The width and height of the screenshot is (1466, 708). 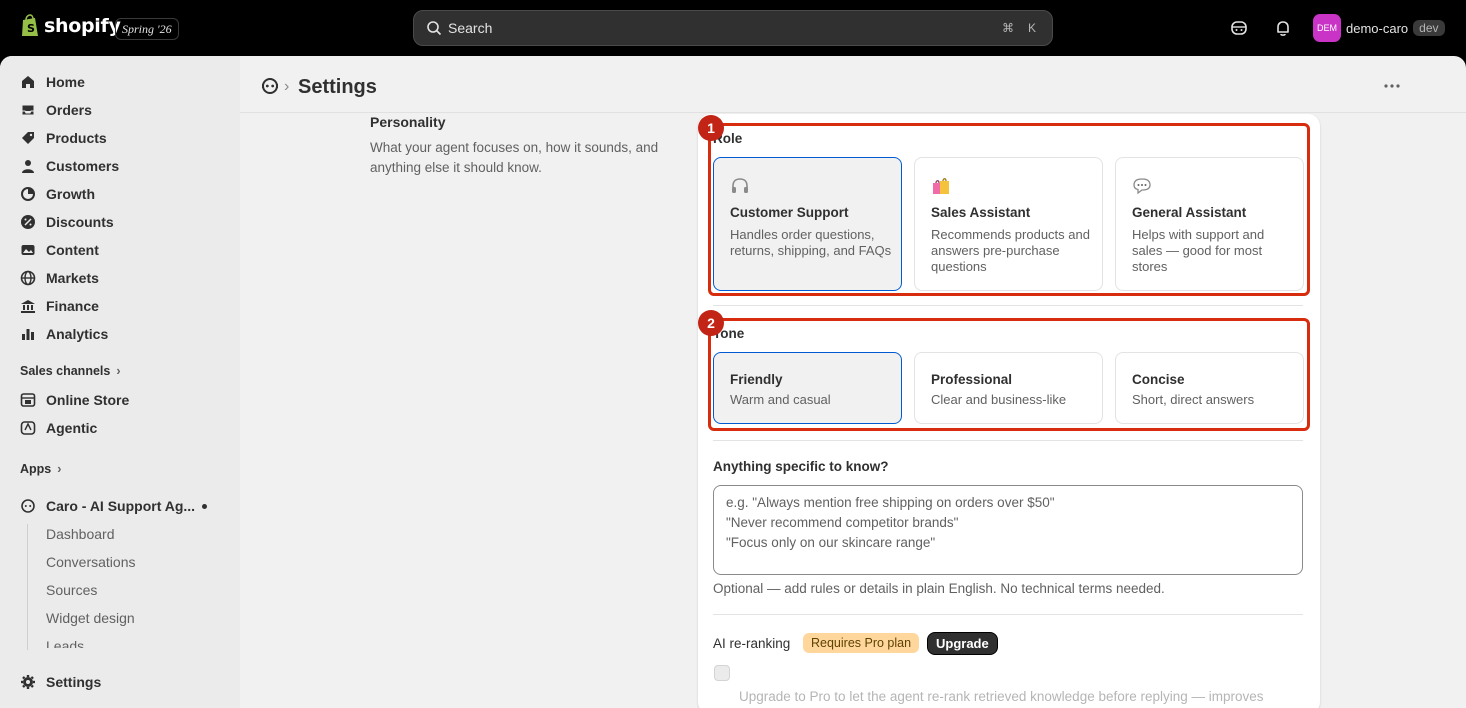 What do you see at coordinates (120, 110) in the screenshot?
I see `sidebar-item-orders: Orders` at bounding box center [120, 110].